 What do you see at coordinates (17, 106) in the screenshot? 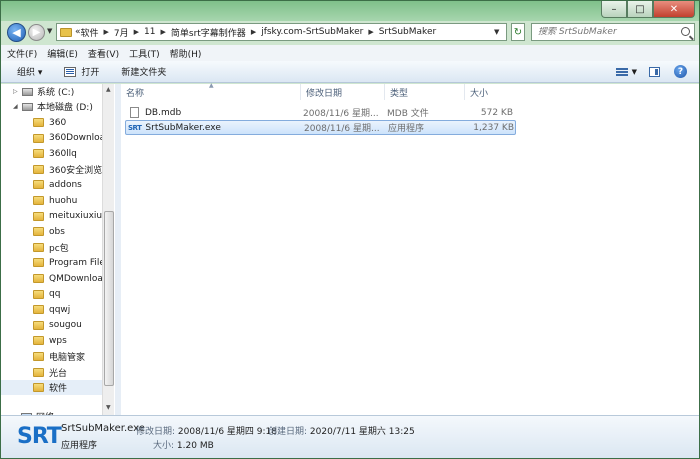
I see `collapse-arrow-icon: ◢` at bounding box center [17, 106].